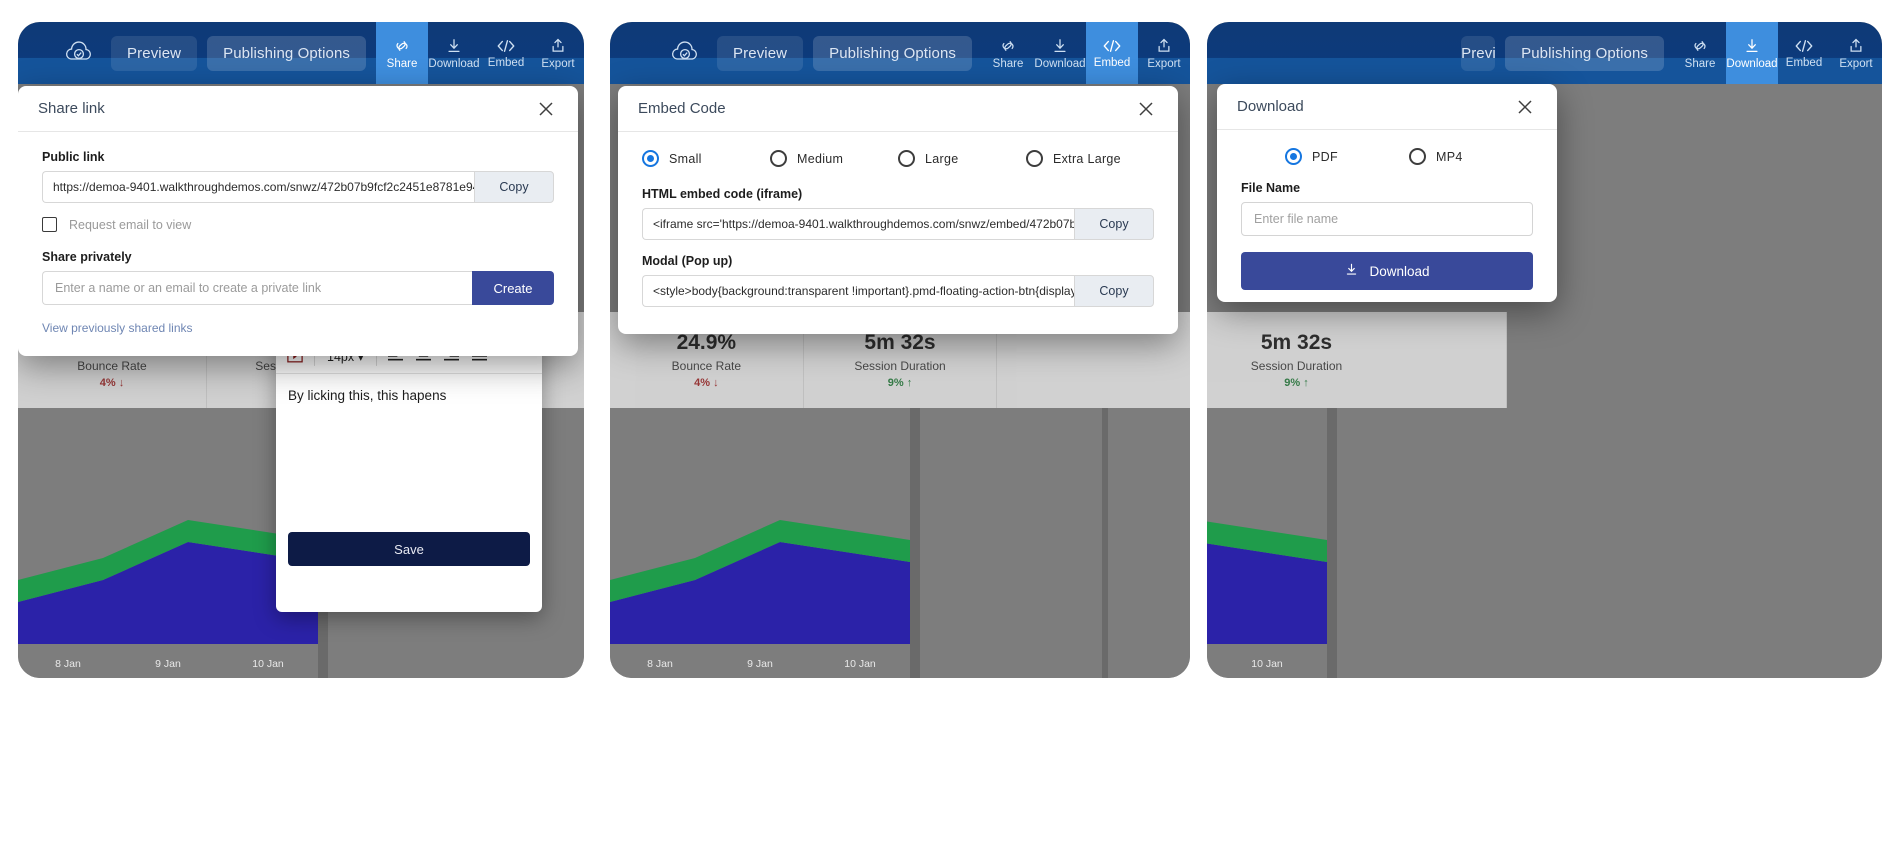  Describe the element at coordinates (558, 63) in the screenshot. I see `tool-export-label: Export` at that location.